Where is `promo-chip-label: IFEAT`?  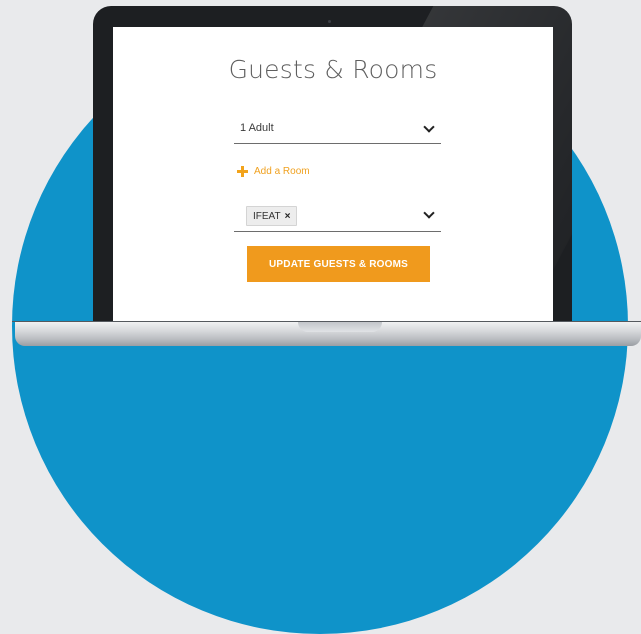
promo-chip-label: IFEAT is located at coordinates (267, 216).